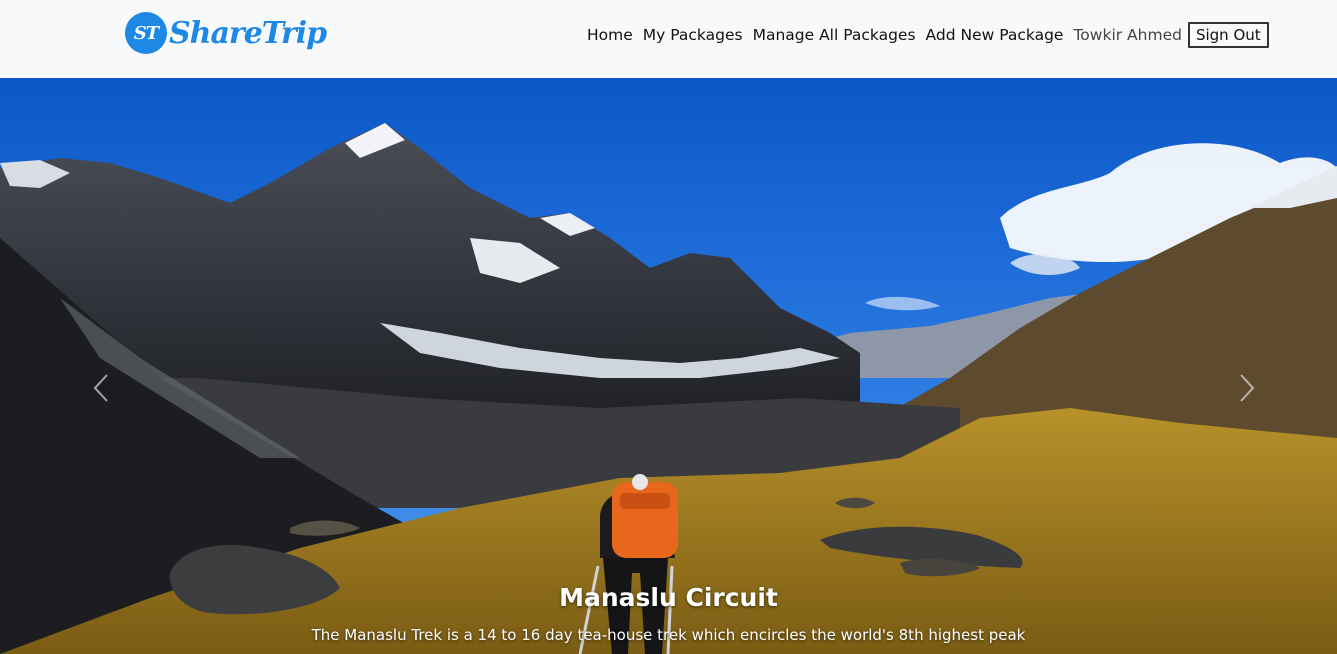 The height and width of the screenshot is (654, 1337). I want to click on carousel-prev-button, so click(101, 388).